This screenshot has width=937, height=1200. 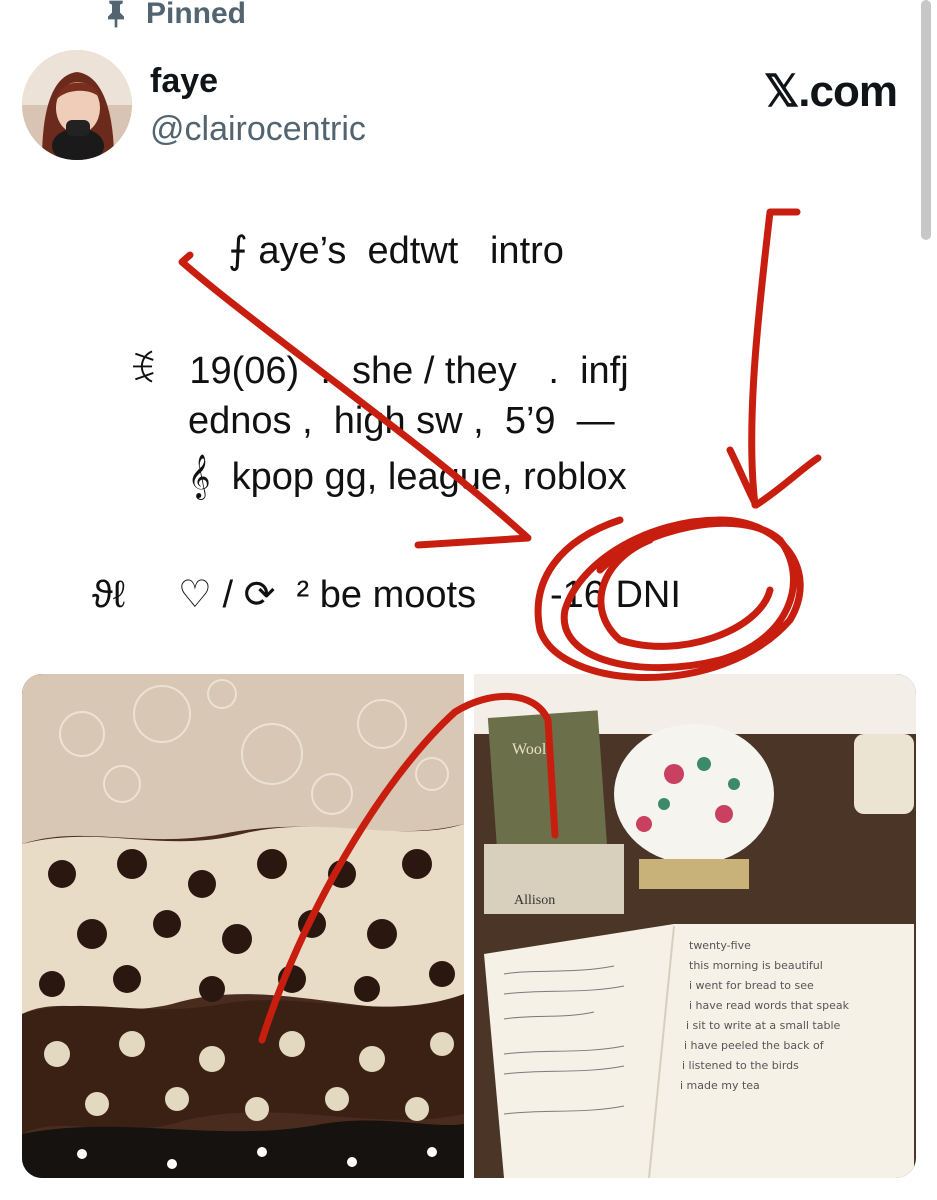 I want to click on scrollbar, so click(x=926, y=120).